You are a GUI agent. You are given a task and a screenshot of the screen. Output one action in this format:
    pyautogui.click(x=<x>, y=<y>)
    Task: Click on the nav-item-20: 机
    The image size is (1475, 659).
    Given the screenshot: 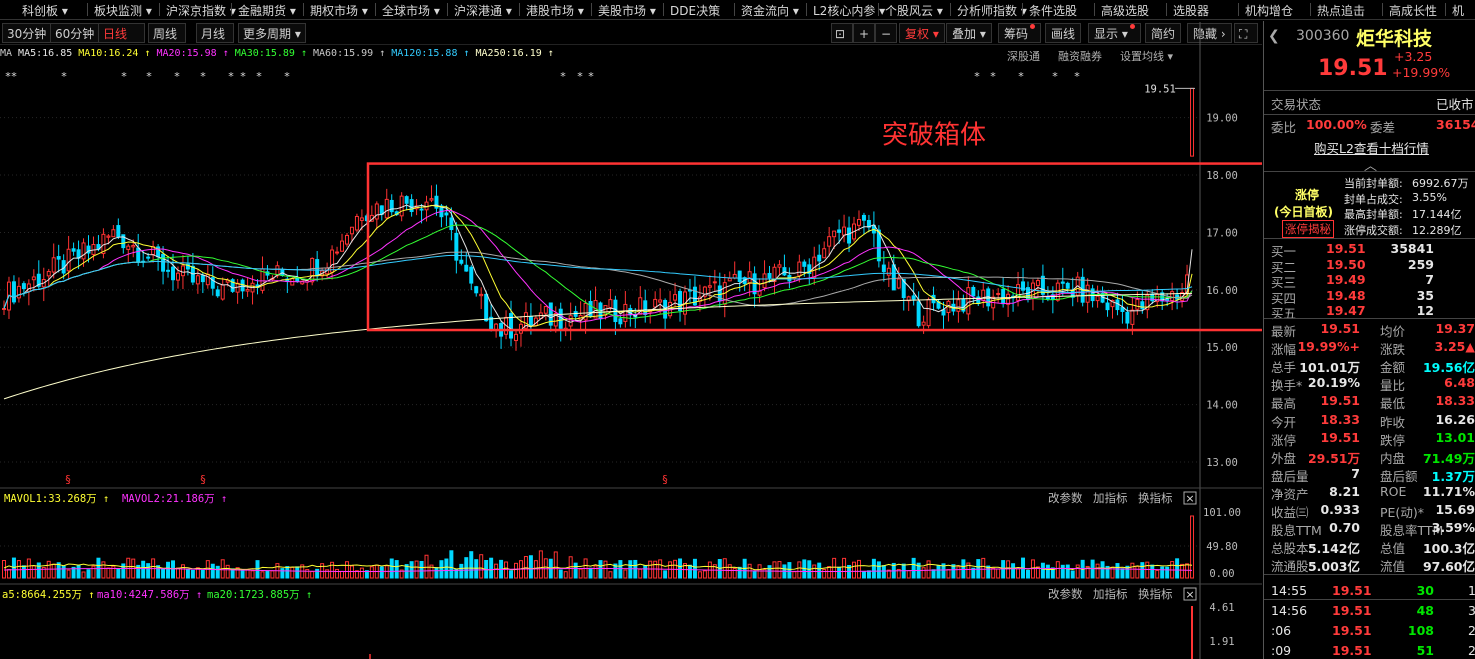 What is the action you would take?
    pyautogui.click(x=1458, y=10)
    